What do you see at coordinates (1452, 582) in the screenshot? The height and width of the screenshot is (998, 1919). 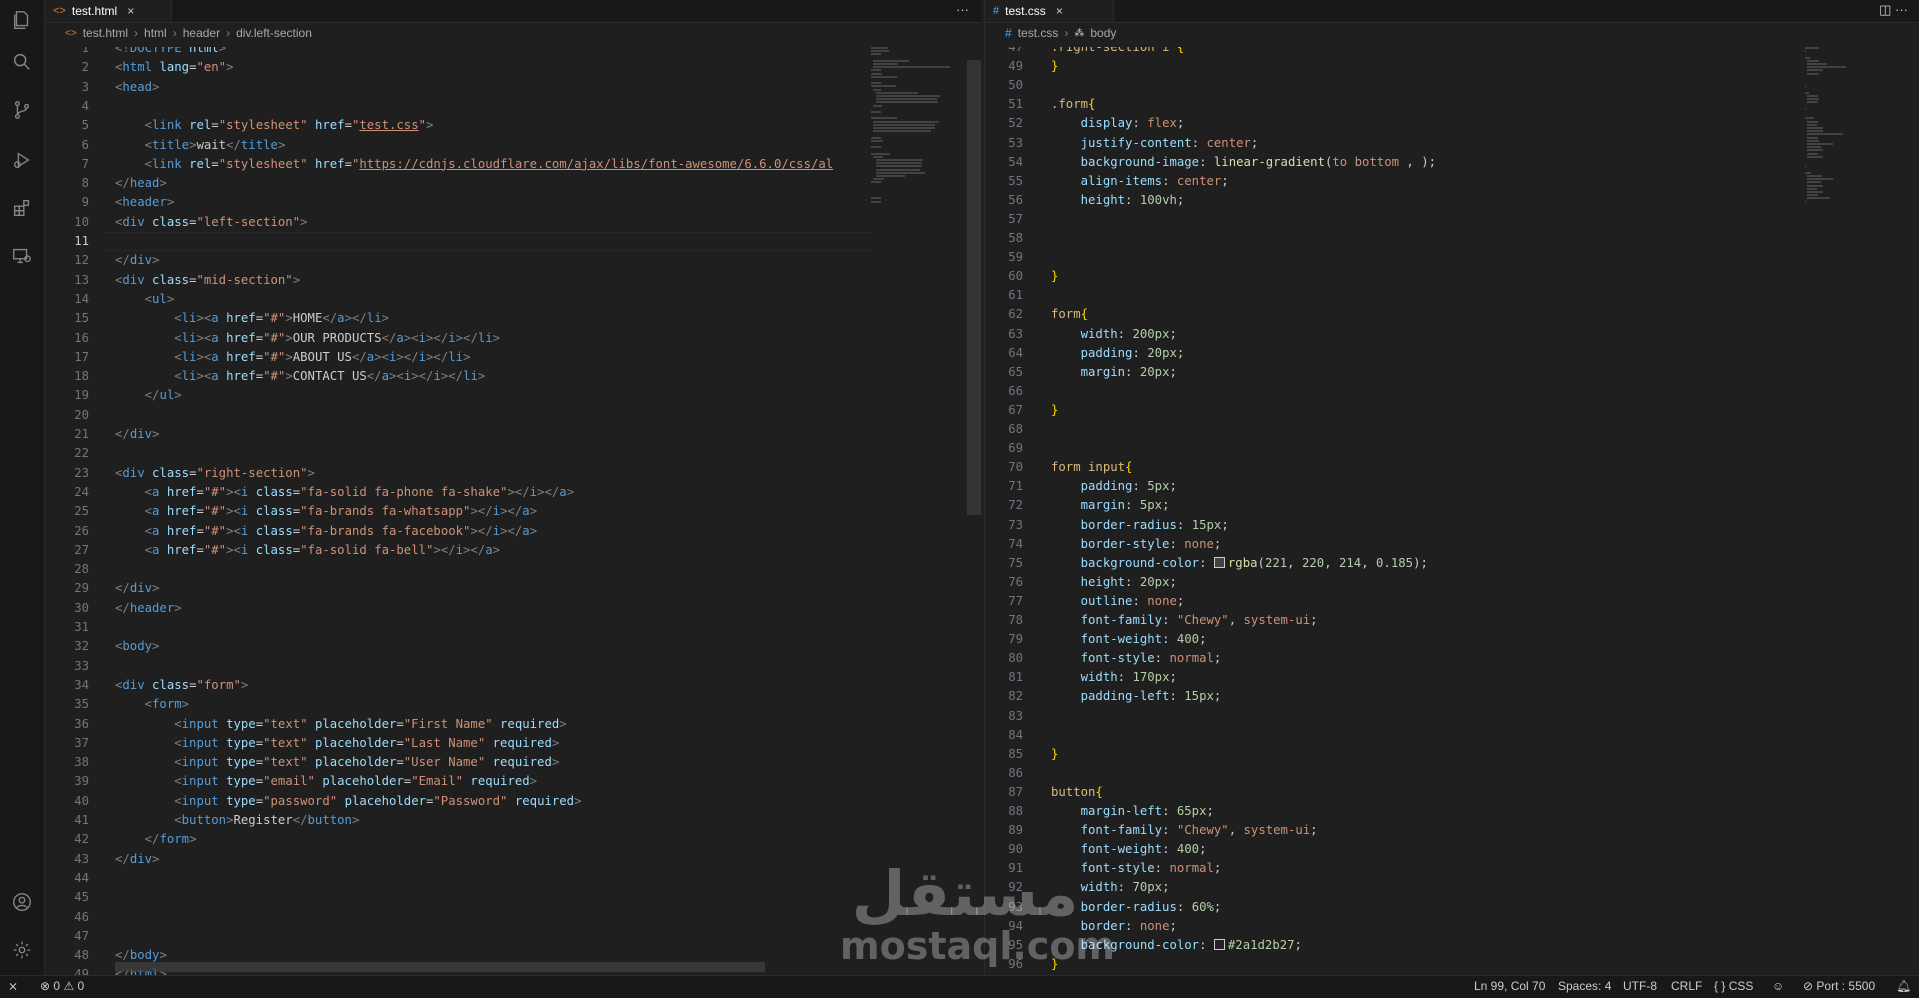 I see `code-line: 76 height: 20px;` at bounding box center [1452, 582].